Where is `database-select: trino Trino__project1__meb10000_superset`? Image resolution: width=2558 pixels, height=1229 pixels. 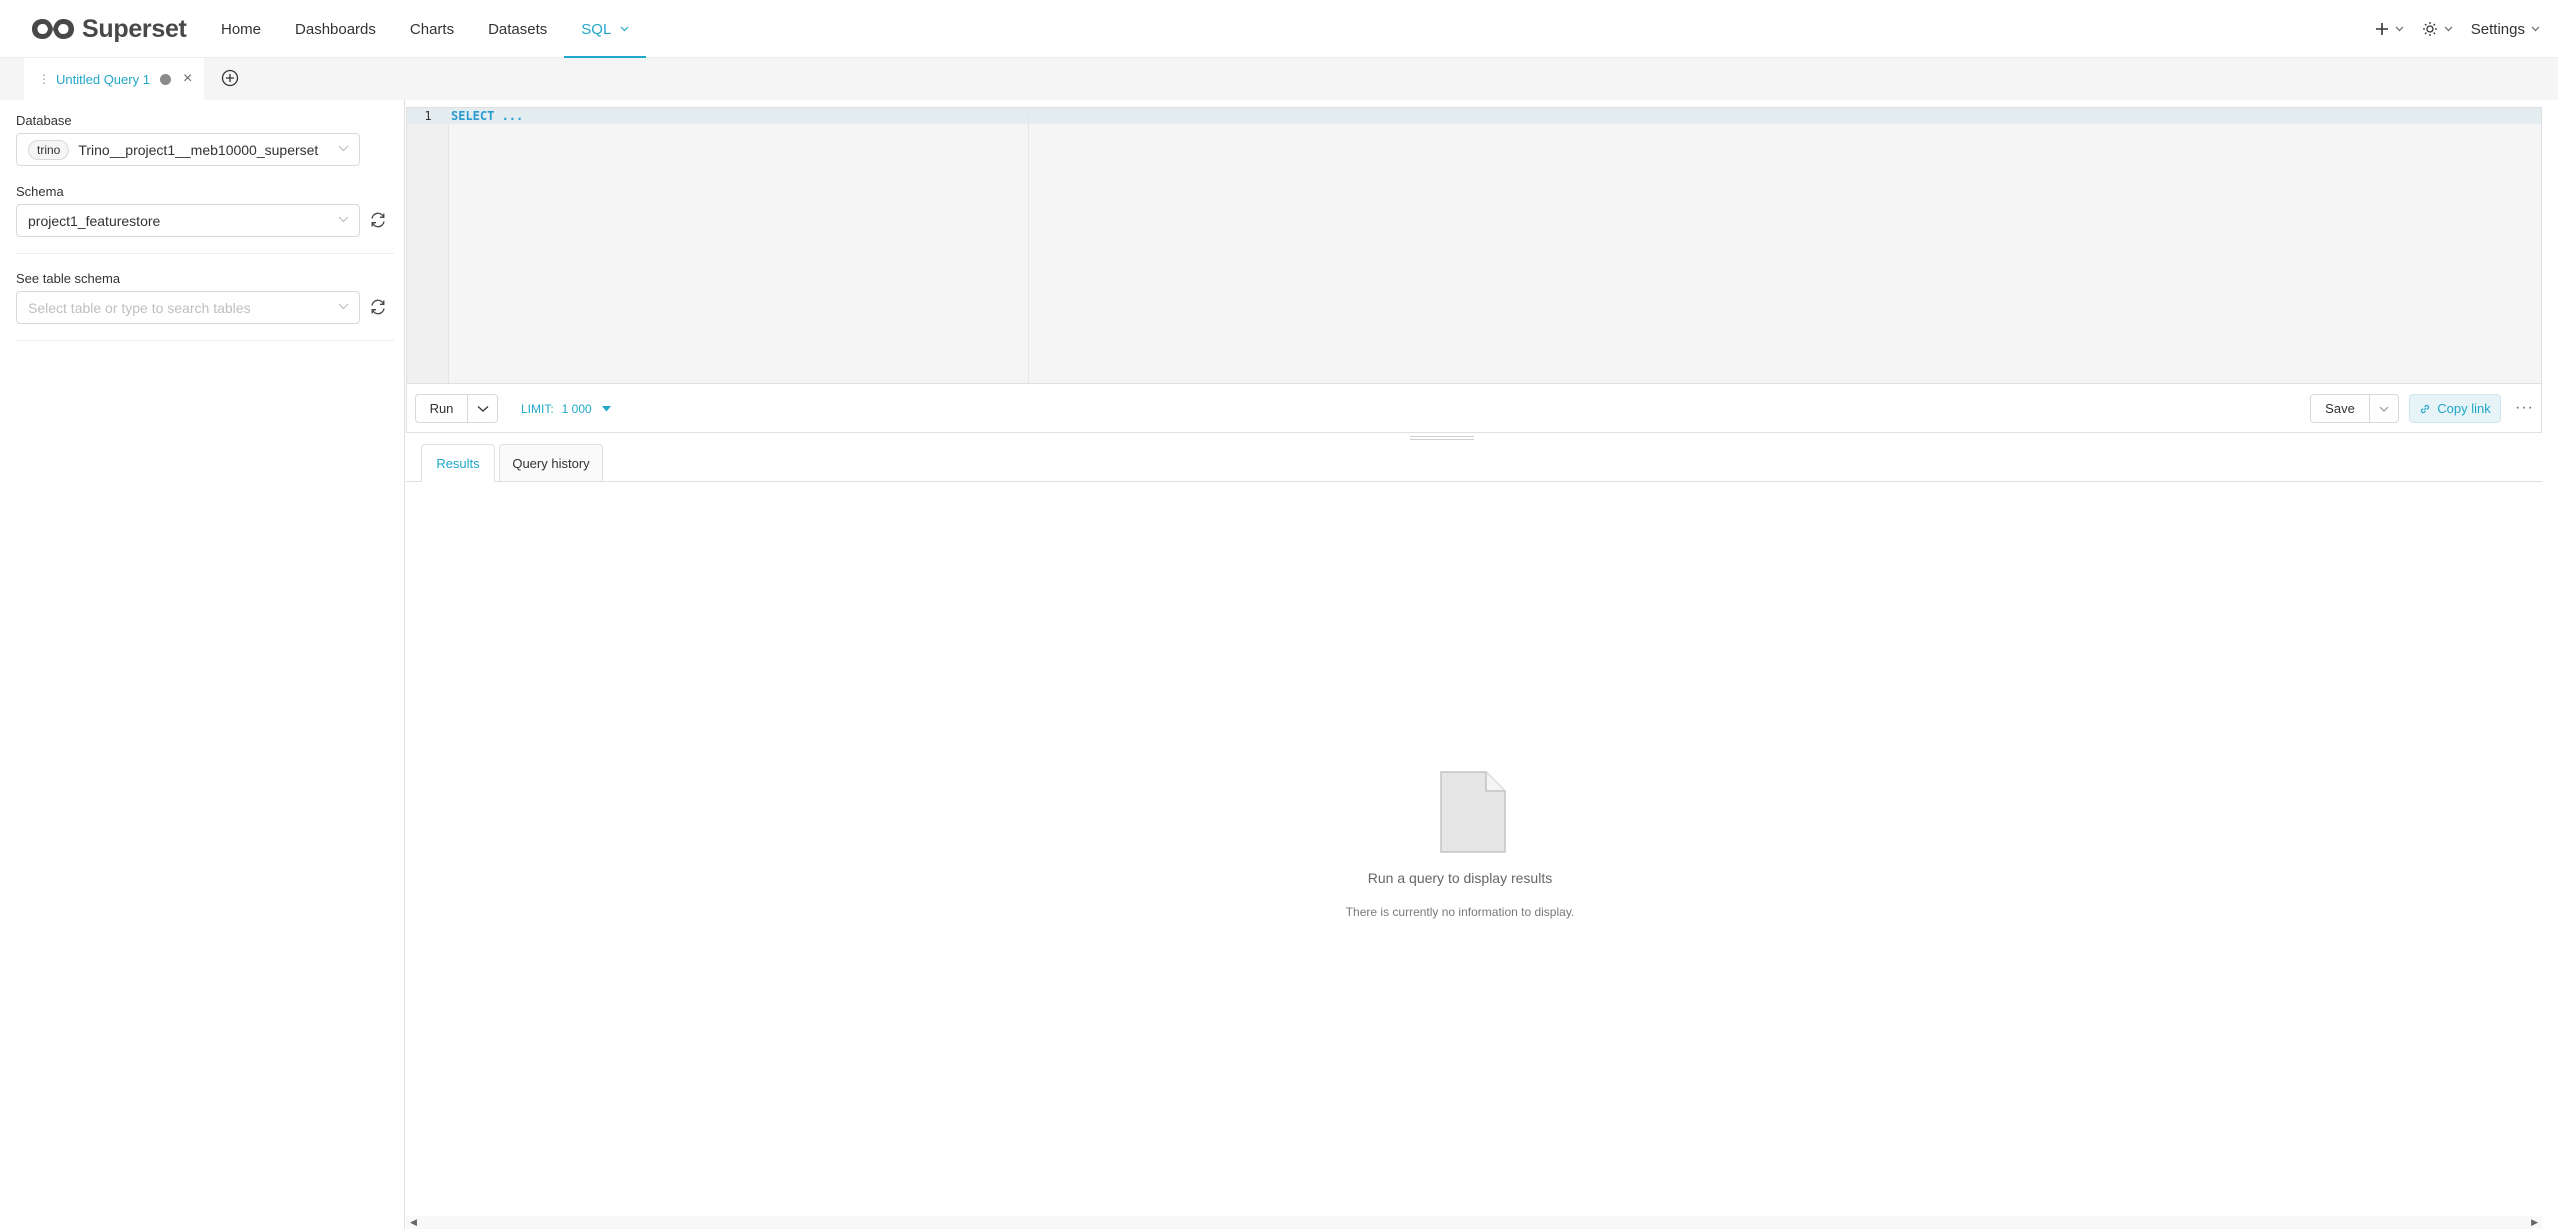 database-select: trino Trino__project1__meb10000_superset is located at coordinates (188, 149).